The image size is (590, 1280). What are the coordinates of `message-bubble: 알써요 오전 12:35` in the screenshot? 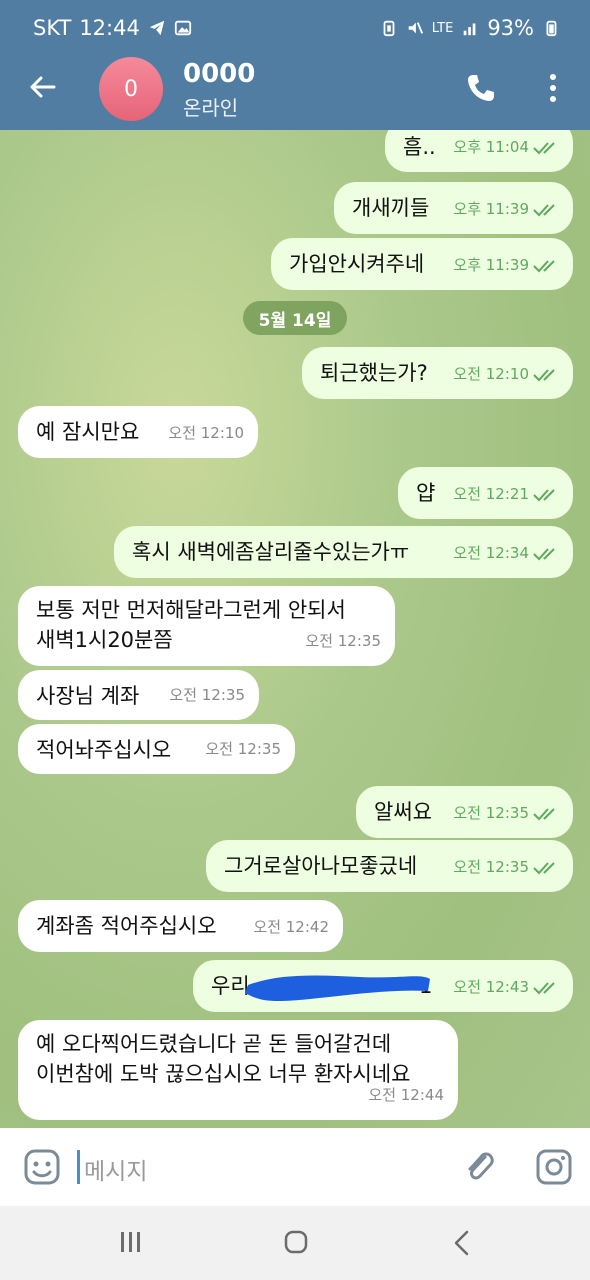 It's located at (464, 812).